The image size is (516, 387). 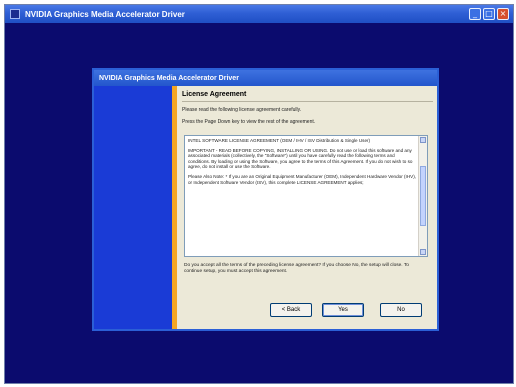 What do you see at coordinates (307, 95) in the screenshot?
I see `page-heading: License Agreement` at bounding box center [307, 95].